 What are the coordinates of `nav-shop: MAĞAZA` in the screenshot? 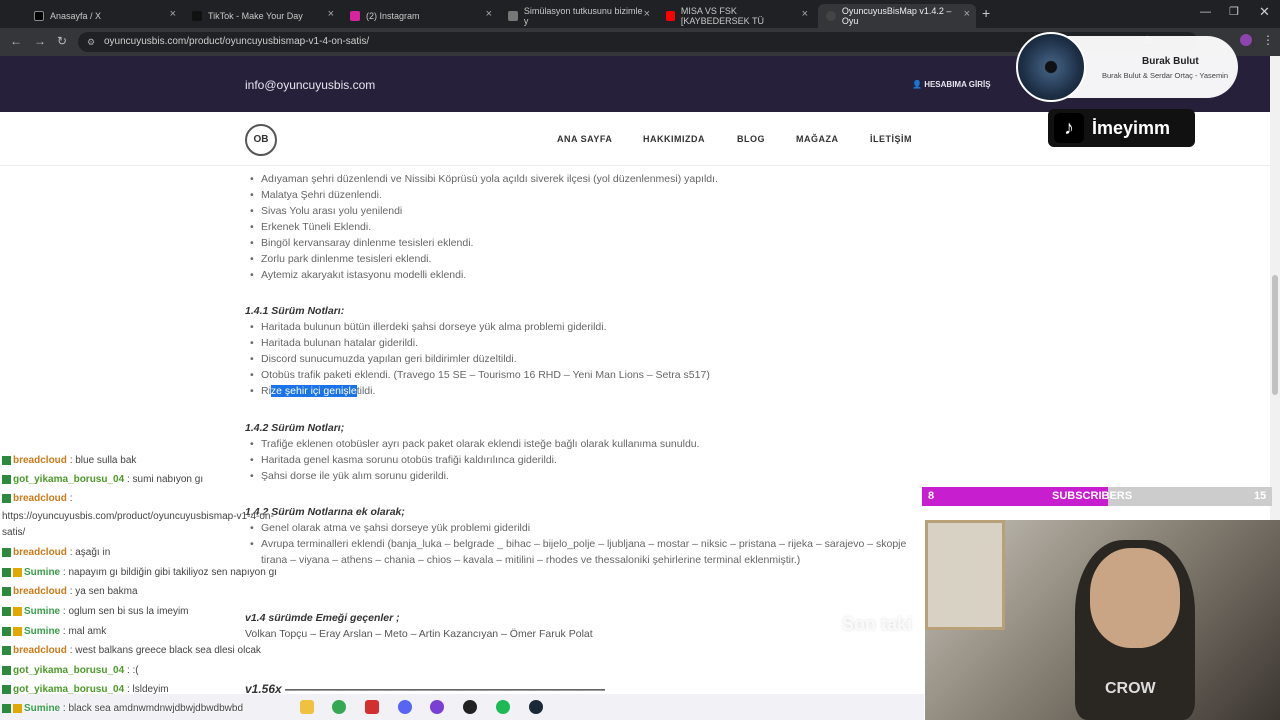 It's located at (817, 139).